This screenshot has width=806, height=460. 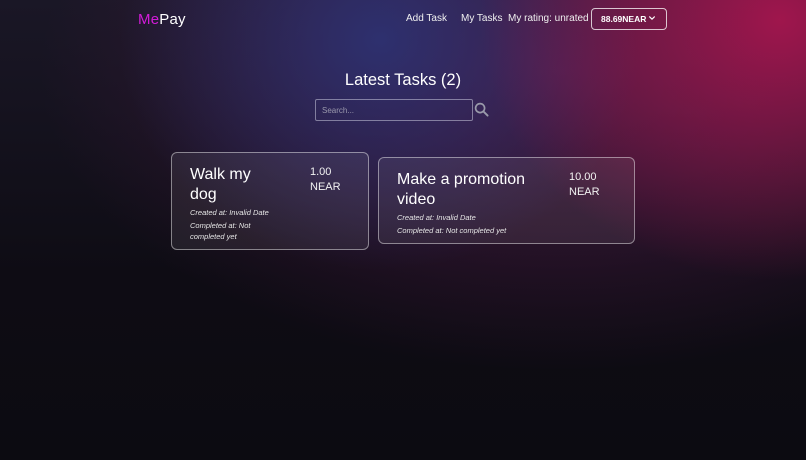 I want to click on logo-me: Me, so click(x=149, y=19).